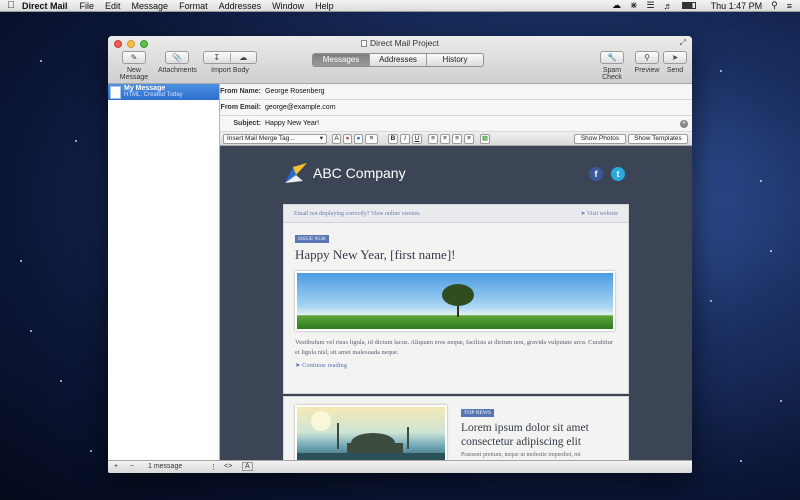  What do you see at coordinates (456, 365) in the screenshot?
I see `continue-reading-link: ➤ Continue reading` at bounding box center [456, 365].